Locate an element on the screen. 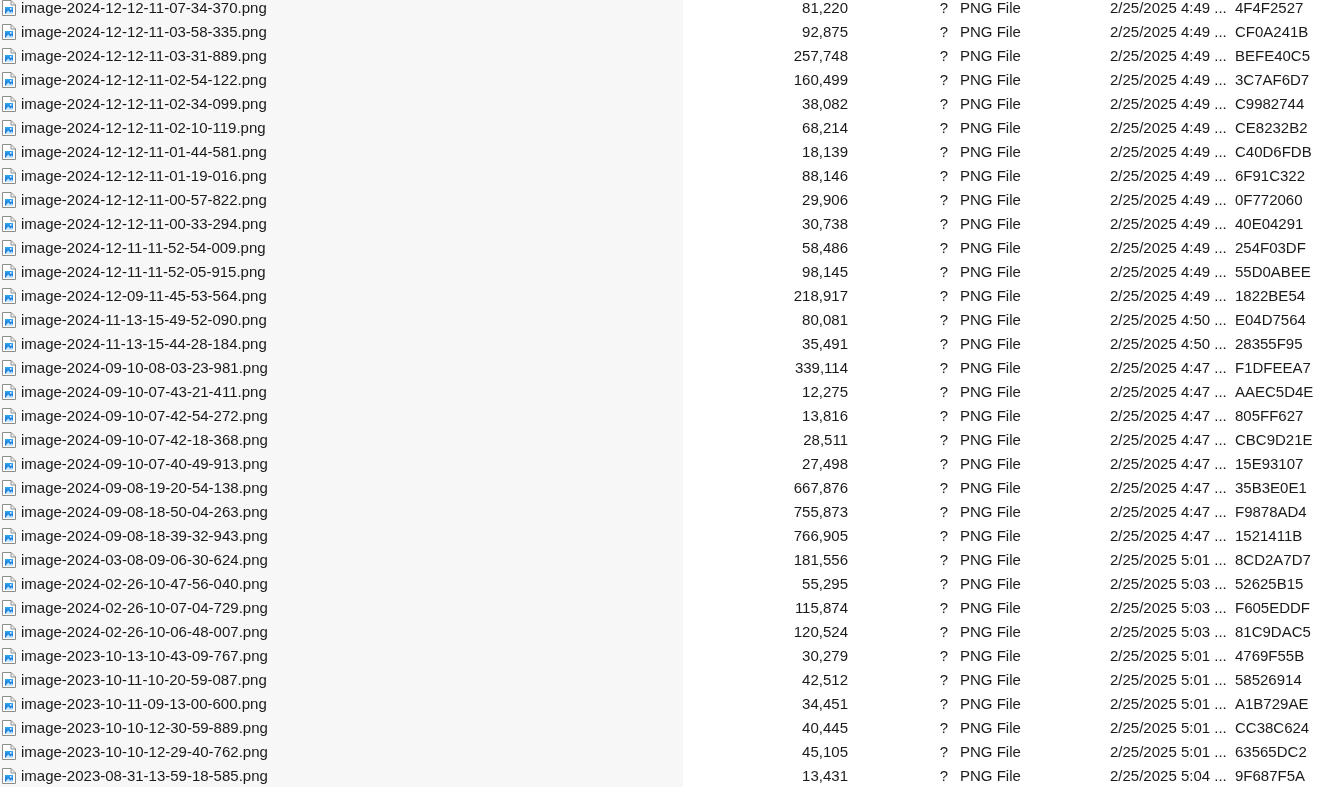 The width and height of the screenshot is (1322, 787). file-name: image-2024-12-12-11-02-34-099.png is located at coordinates (144, 104).